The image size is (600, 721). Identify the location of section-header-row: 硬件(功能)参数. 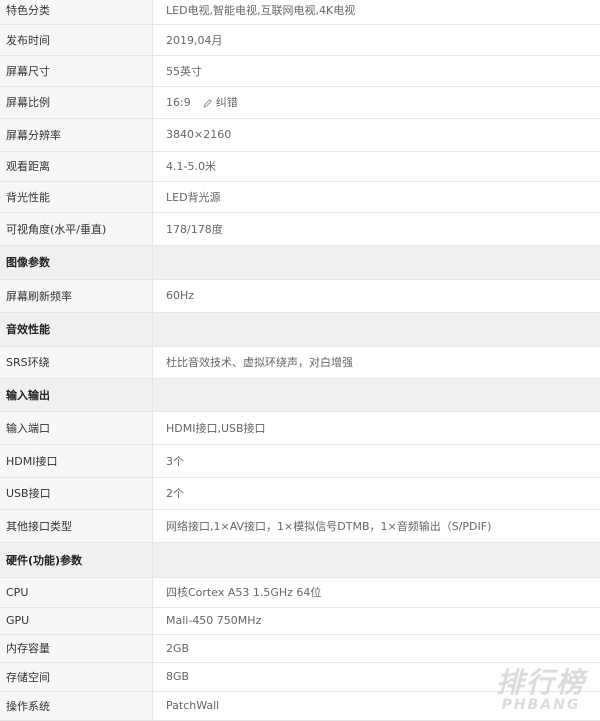
(300, 559).